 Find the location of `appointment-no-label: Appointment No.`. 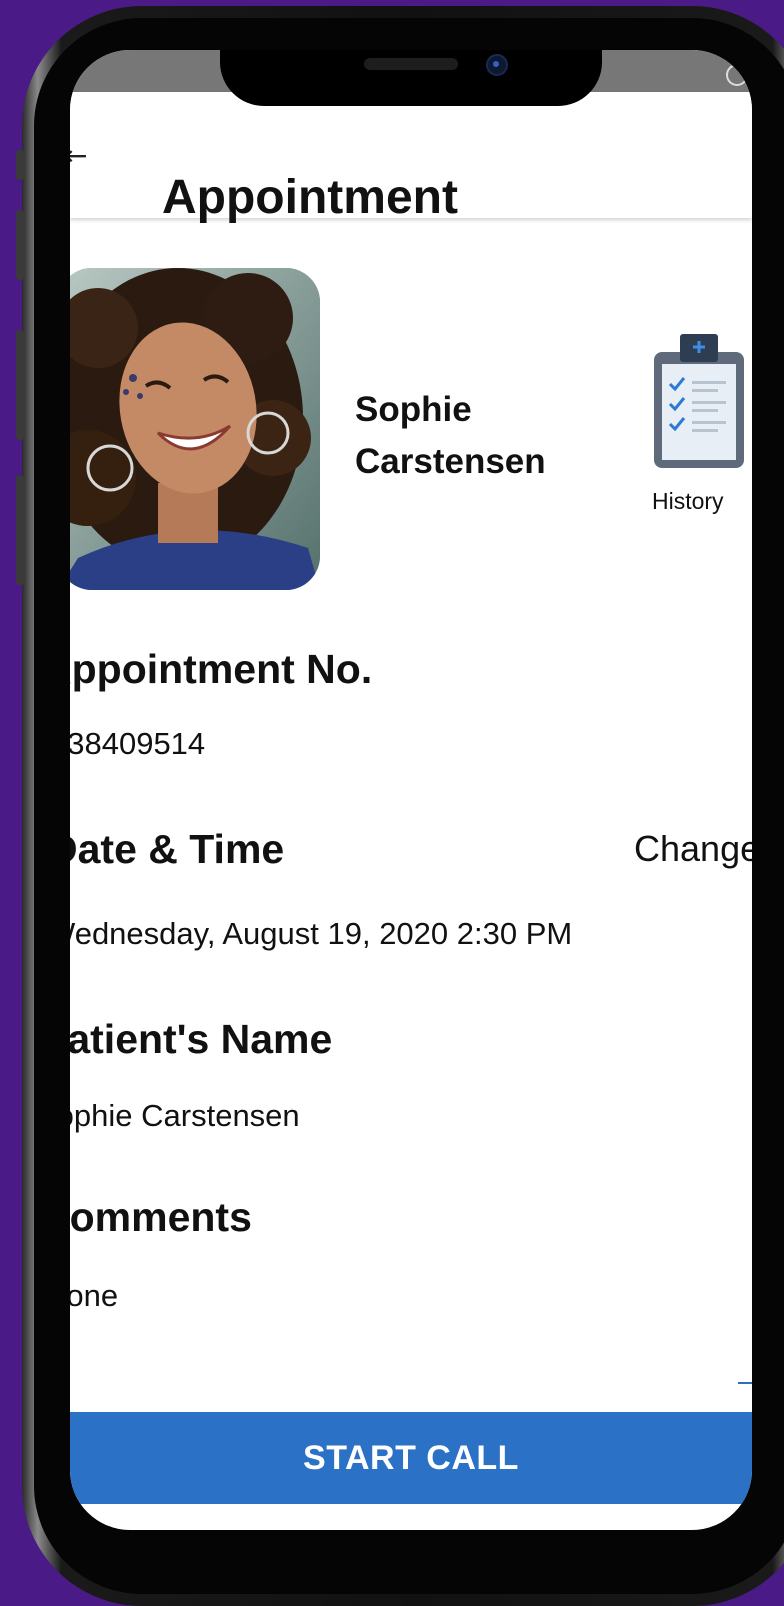

appointment-no-label: Appointment No. is located at coordinates (221, 669).